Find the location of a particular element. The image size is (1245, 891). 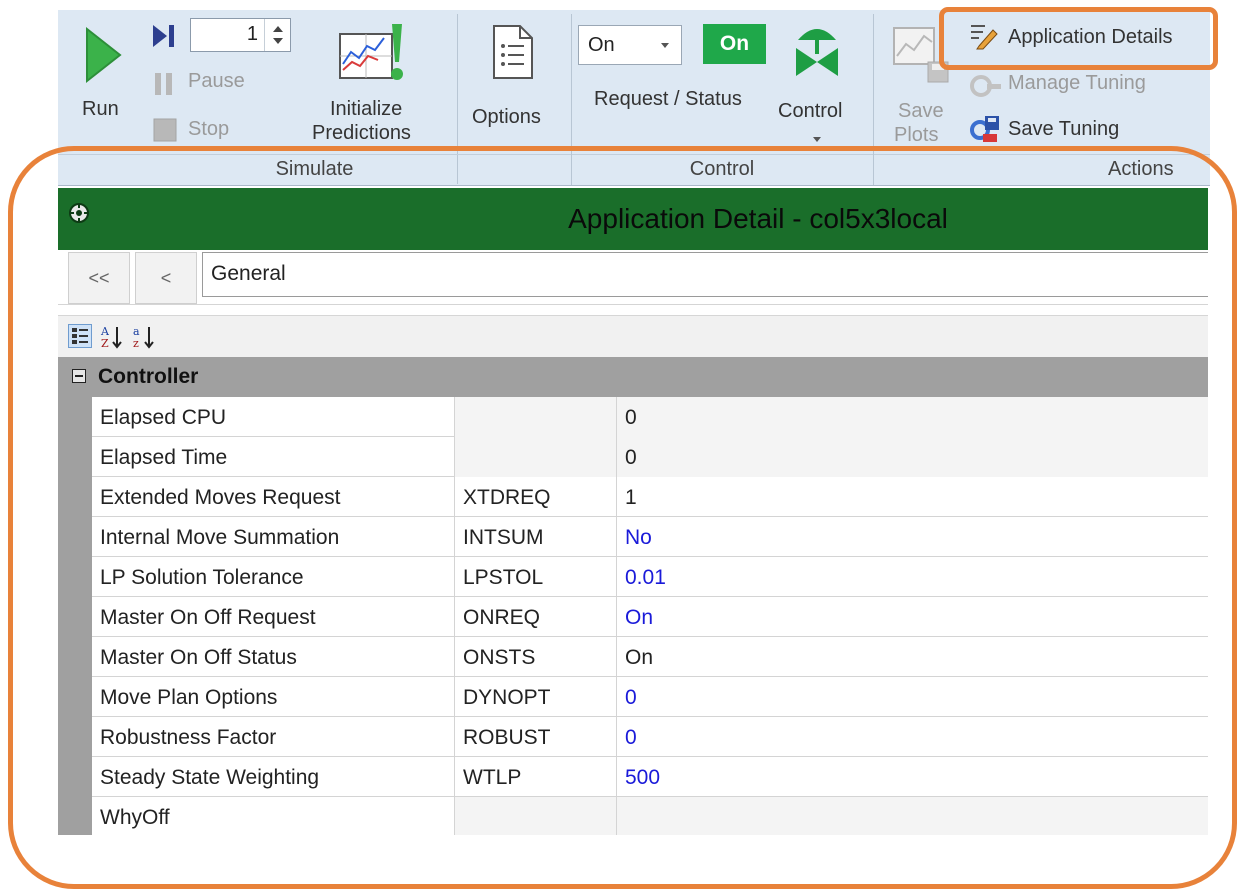

property-value: No is located at coordinates (912, 537).